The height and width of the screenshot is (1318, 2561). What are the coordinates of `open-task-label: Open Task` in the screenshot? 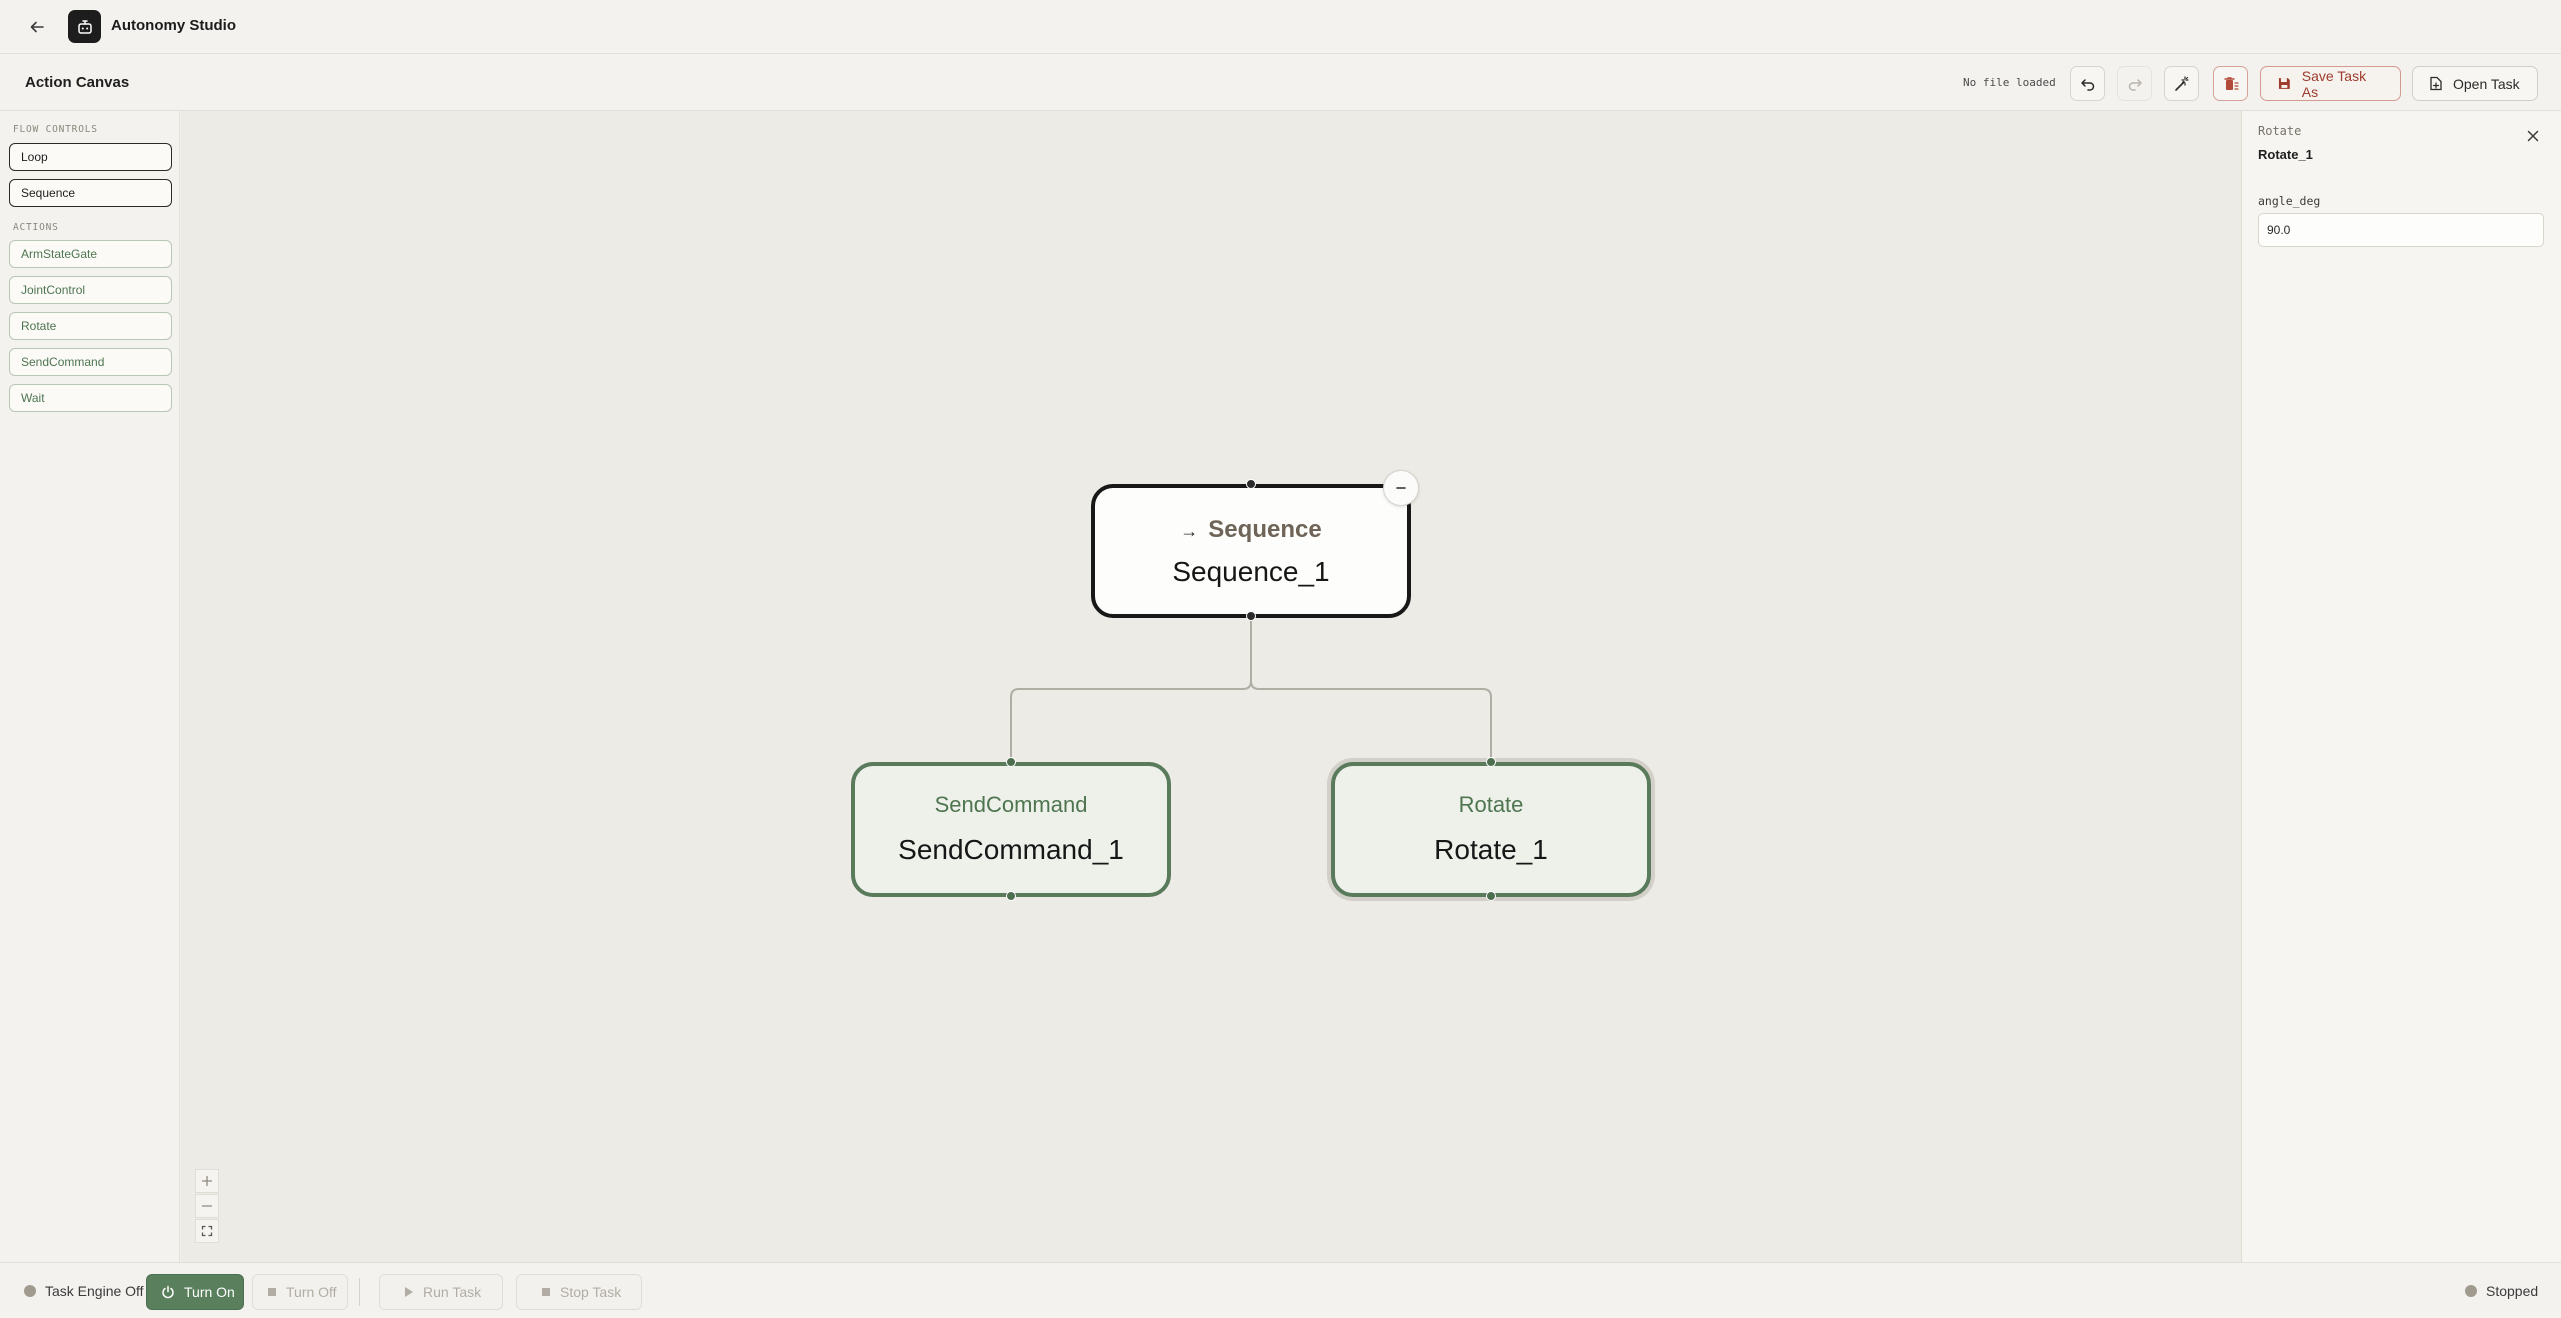 It's located at (2486, 83).